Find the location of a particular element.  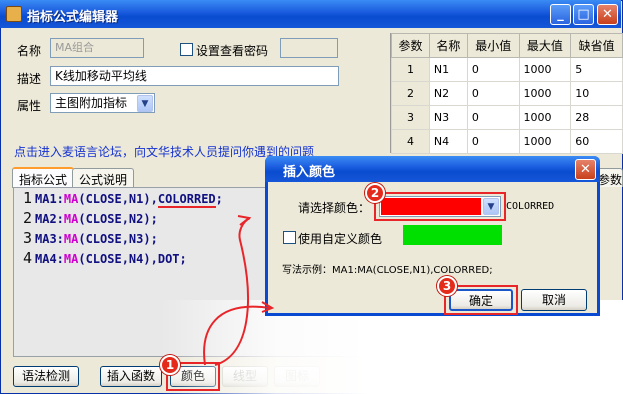

arrow-to-dialog is located at coordinates (237, 335).